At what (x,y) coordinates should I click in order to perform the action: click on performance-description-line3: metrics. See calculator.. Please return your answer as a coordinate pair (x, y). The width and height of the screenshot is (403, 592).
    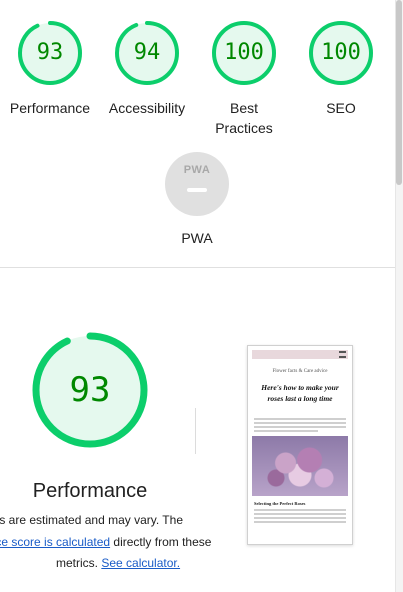
    Looking at the image, I should click on (156, 563).